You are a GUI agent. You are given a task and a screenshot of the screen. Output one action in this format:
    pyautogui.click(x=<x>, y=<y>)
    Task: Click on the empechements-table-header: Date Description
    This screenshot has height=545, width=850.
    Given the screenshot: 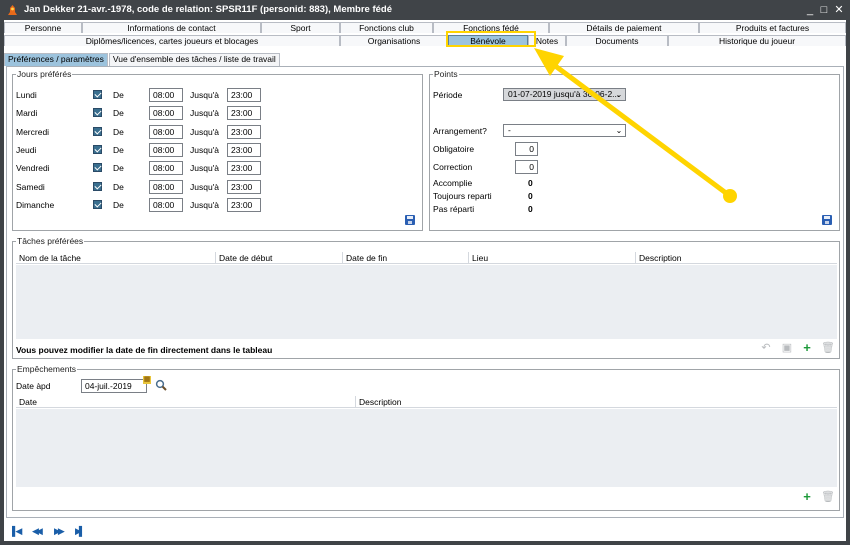 What is the action you would take?
    pyautogui.click(x=426, y=402)
    